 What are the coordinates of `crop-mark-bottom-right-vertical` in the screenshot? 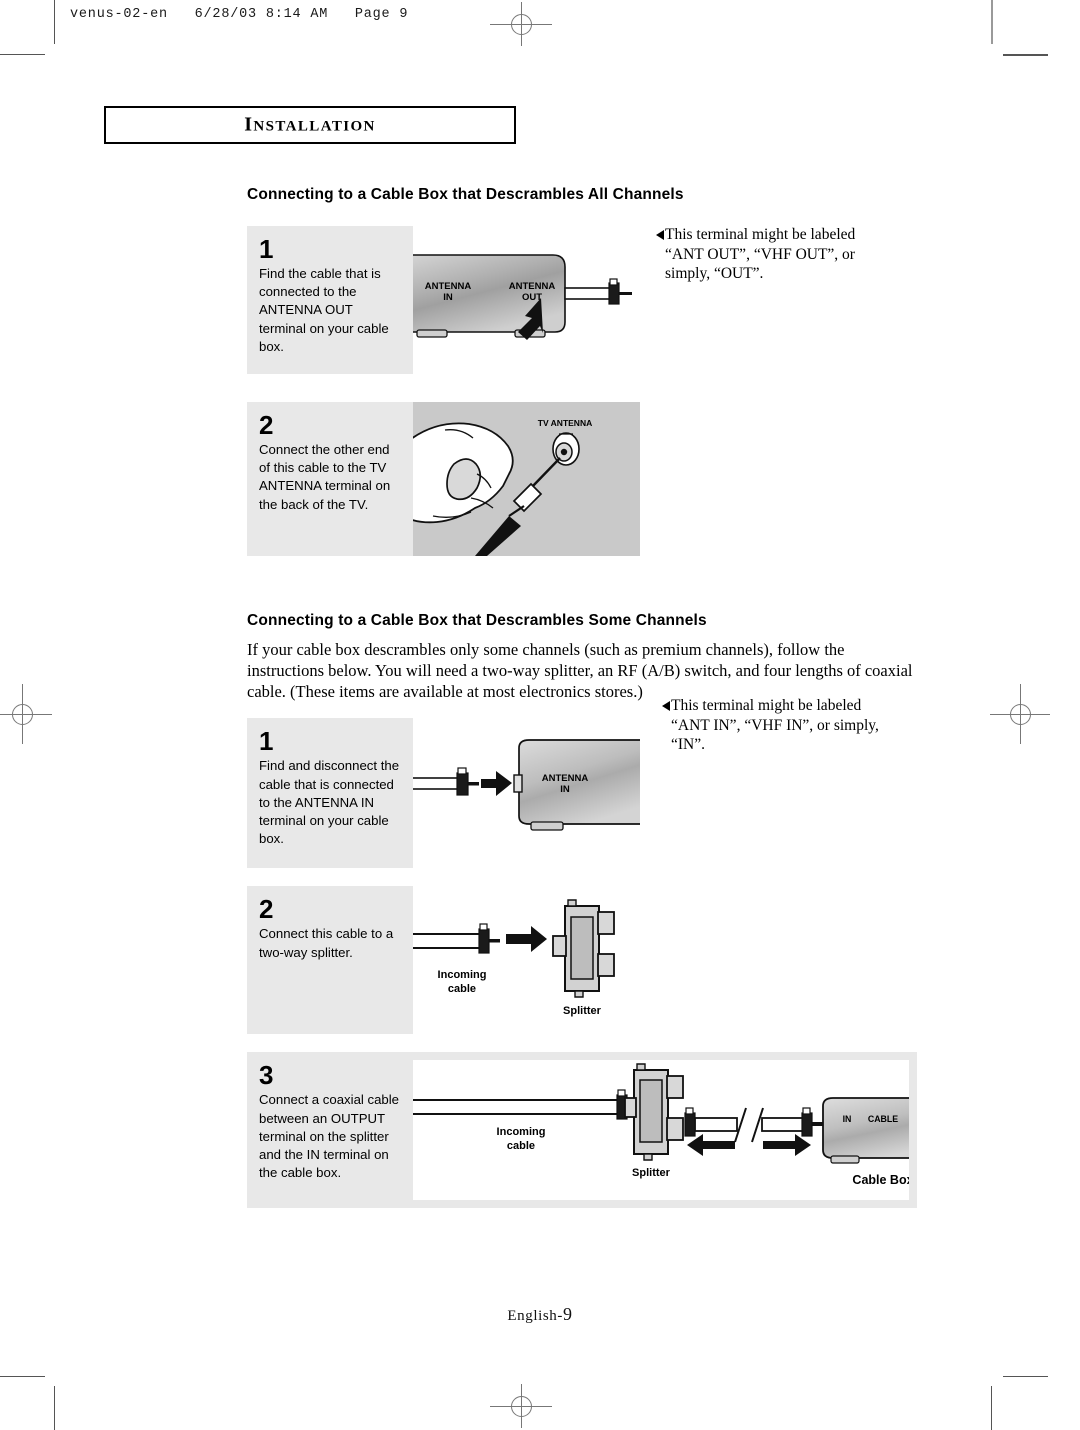 It's located at (991, 1408).